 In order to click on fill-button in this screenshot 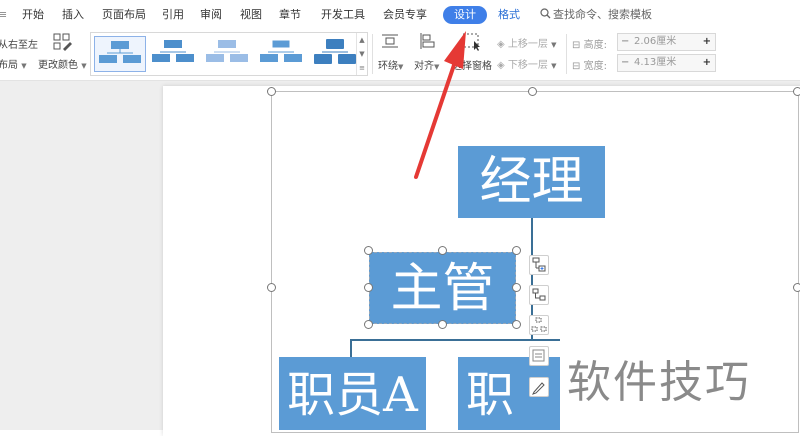, I will do `click(539, 356)`.